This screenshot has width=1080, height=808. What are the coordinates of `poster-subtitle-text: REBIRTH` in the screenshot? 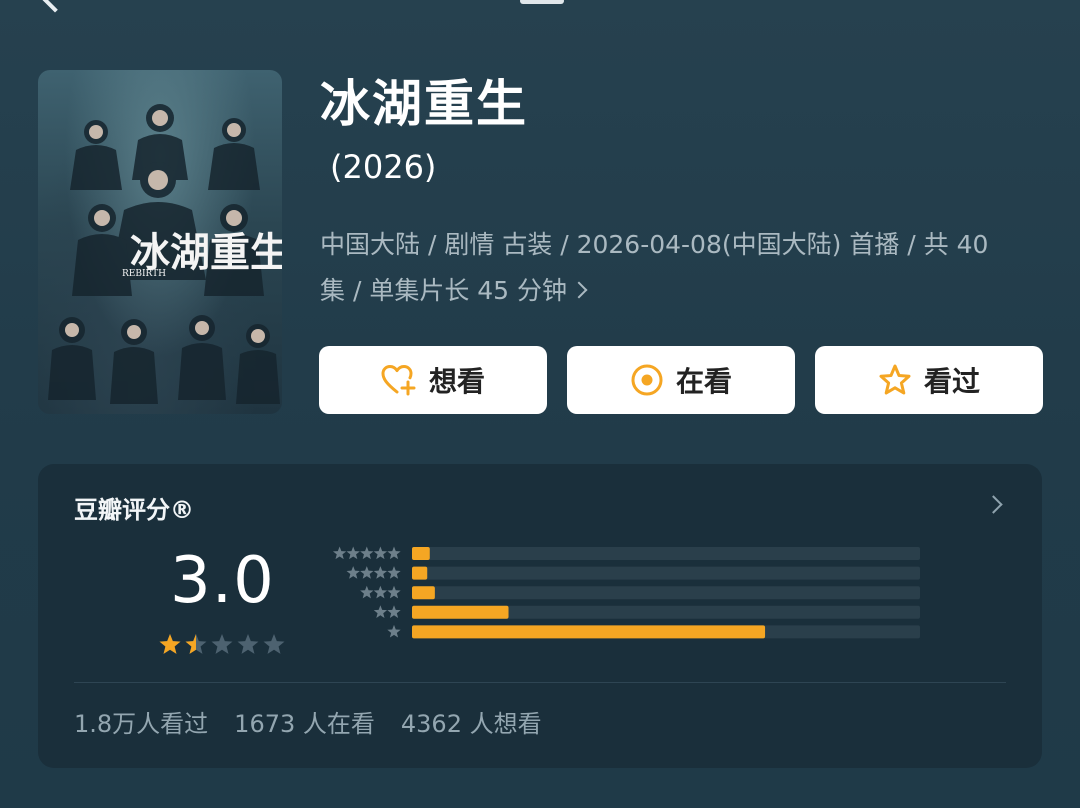 It's located at (144, 274).